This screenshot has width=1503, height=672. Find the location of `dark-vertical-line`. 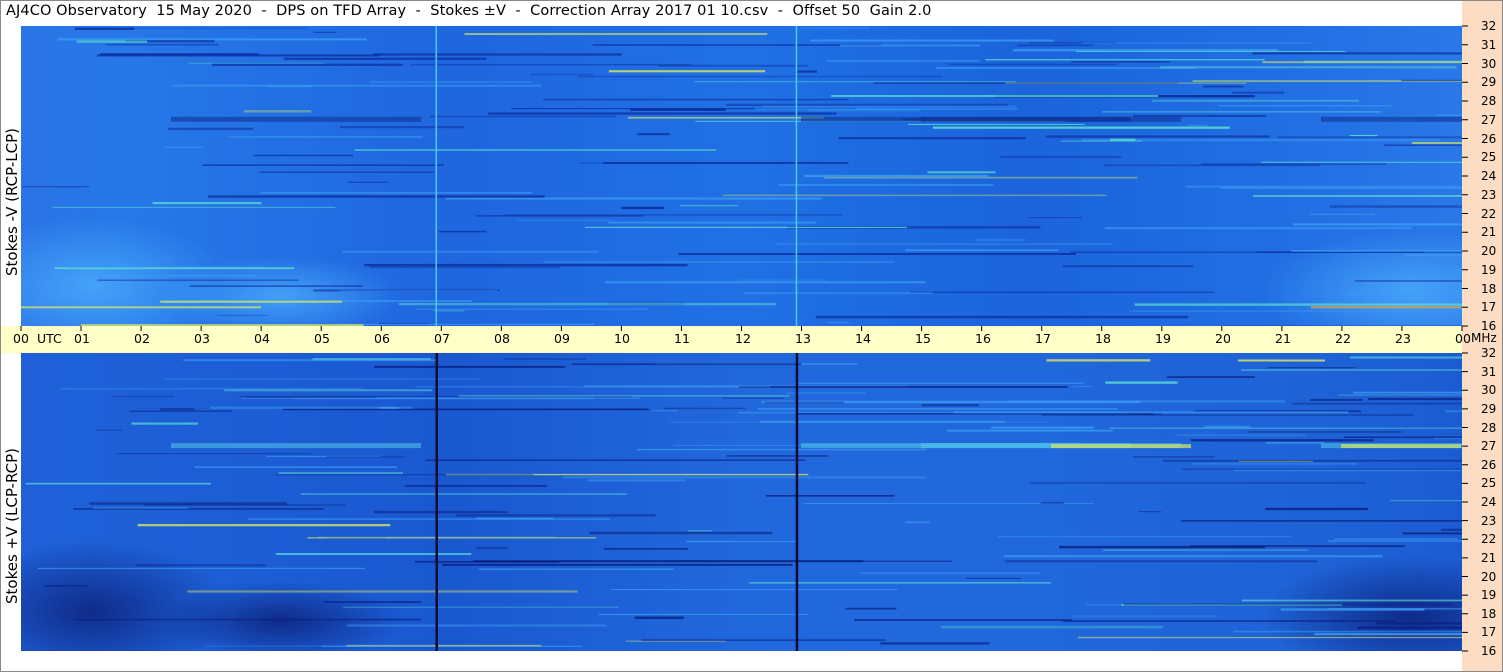

dark-vertical-line is located at coordinates (436, 502).